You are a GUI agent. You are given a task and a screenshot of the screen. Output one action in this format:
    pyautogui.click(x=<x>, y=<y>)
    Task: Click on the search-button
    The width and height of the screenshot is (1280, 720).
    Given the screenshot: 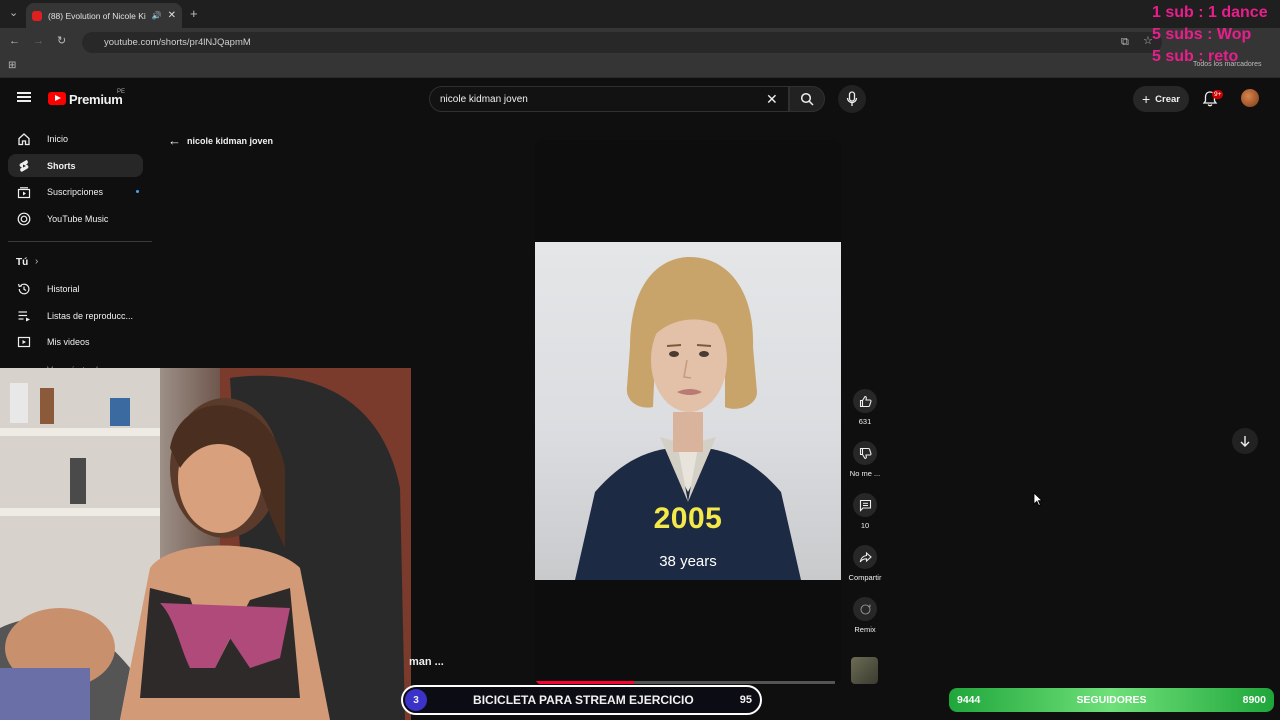 What is the action you would take?
    pyautogui.click(x=807, y=99)
    